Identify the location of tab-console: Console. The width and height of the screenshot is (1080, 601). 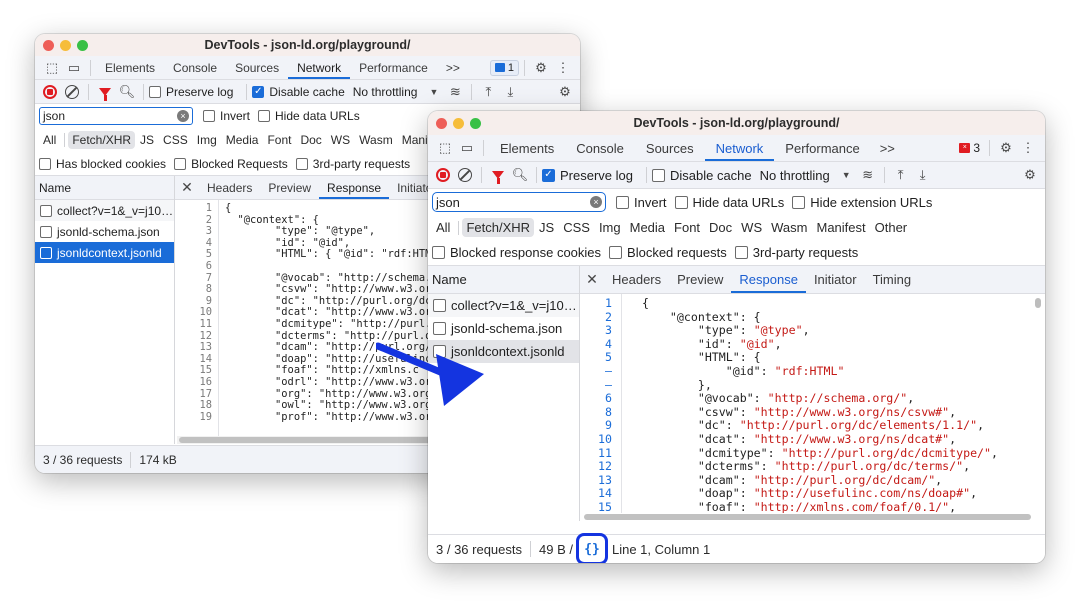
(600, 148).